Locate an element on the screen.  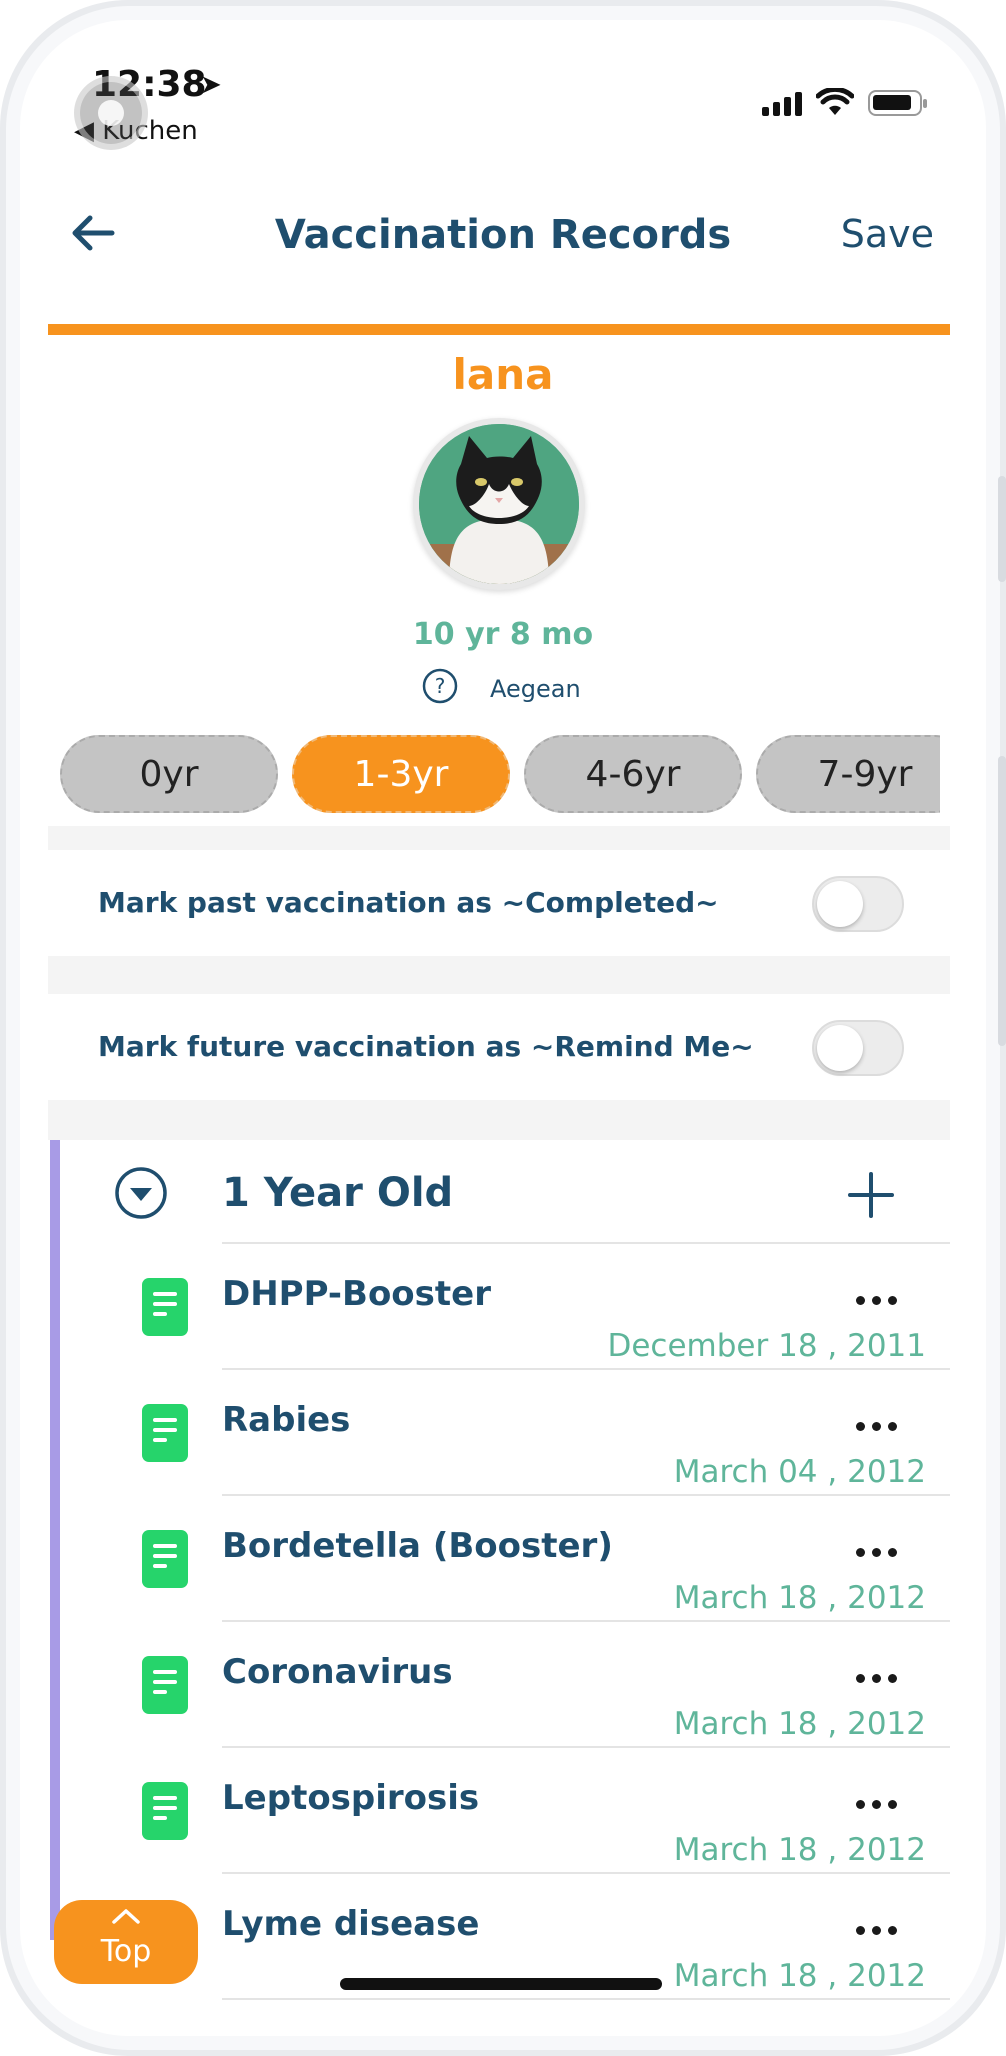
chevron-up-icon is located at coordinates (126, 1916).